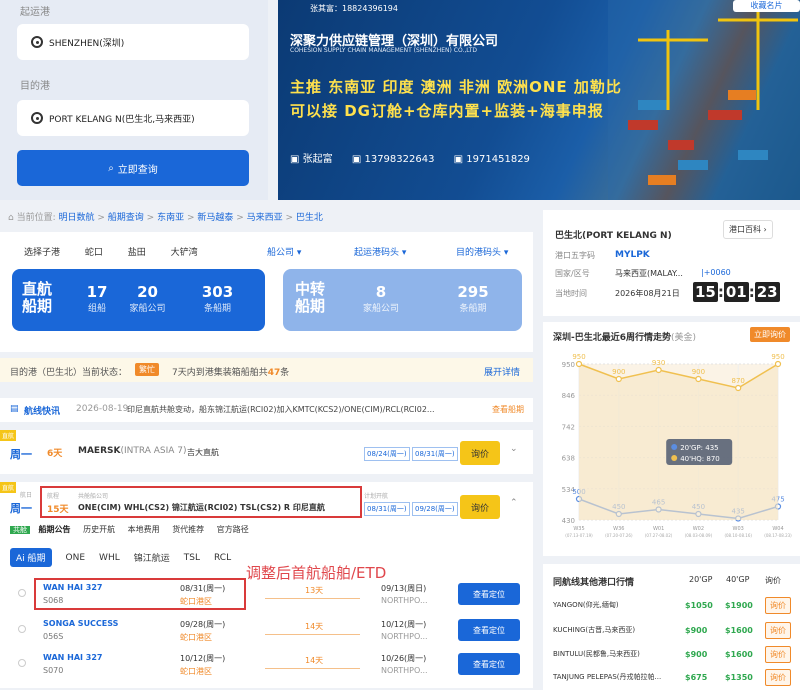 Image resolution: width=800 pixels, height=690 pixels. I want to click on dest-field: PORT KELANG N(巴生北,马来西亚), so click(133, 118).